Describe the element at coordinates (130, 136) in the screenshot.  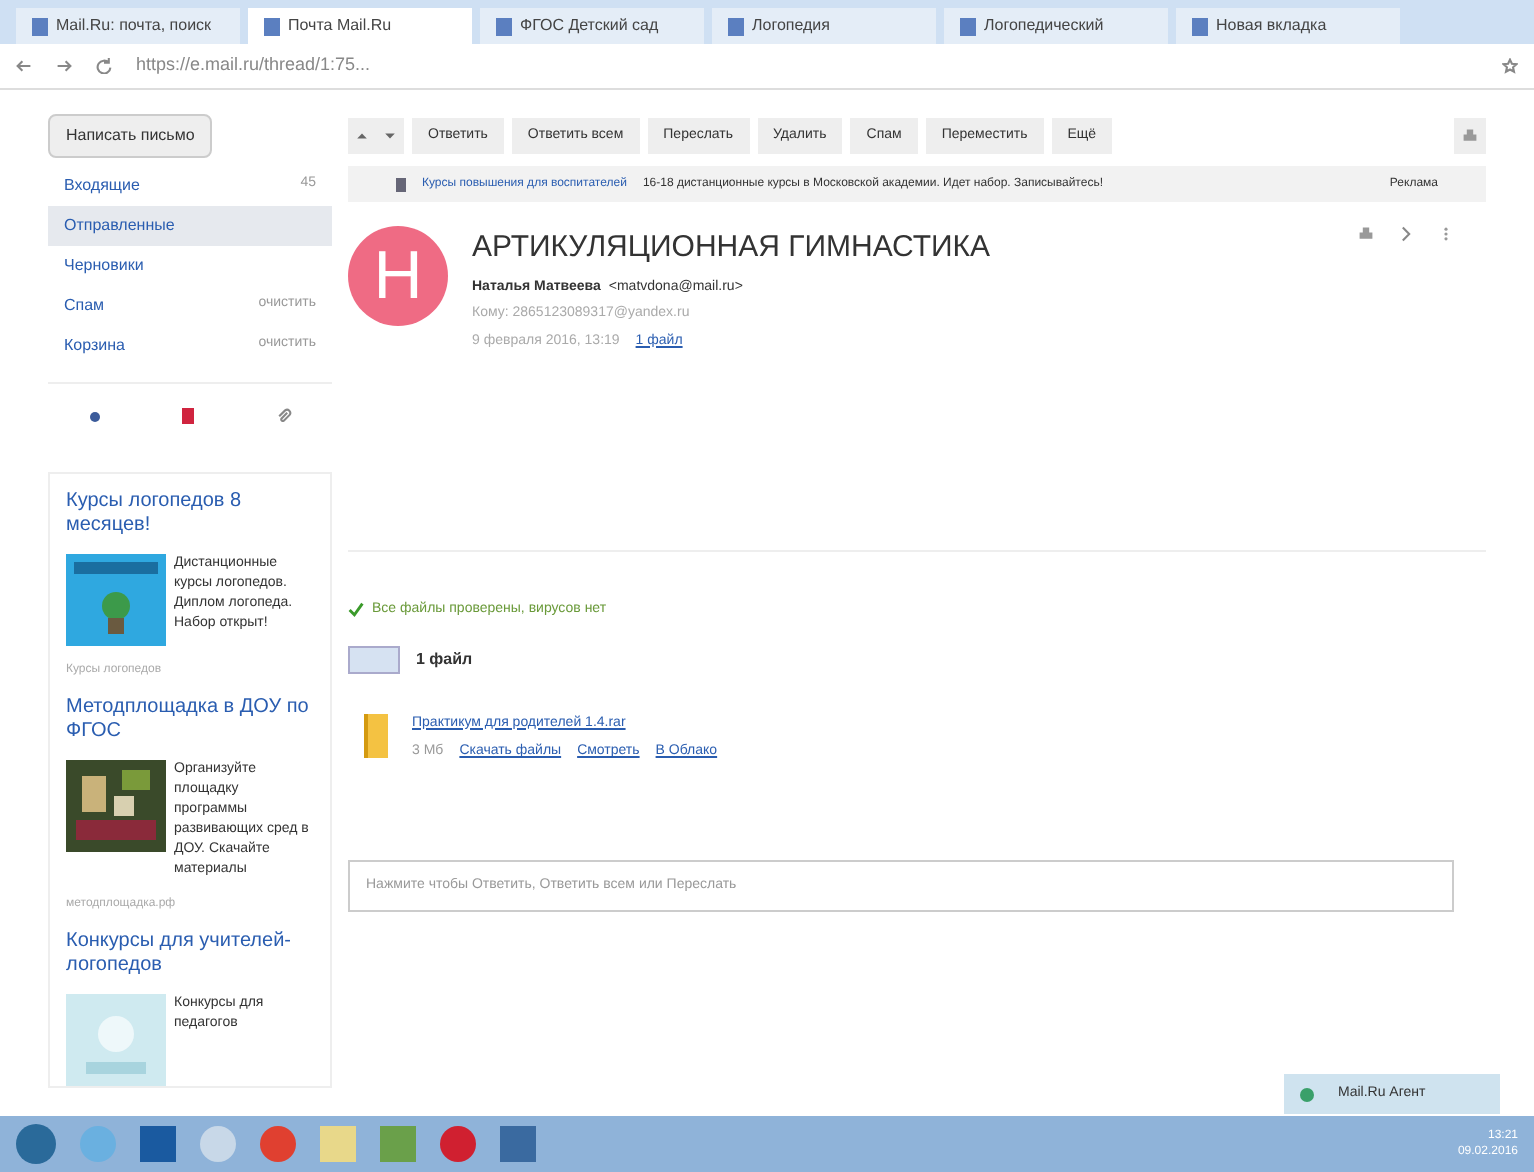
I see `compose-button: Написать письмо` at that location.